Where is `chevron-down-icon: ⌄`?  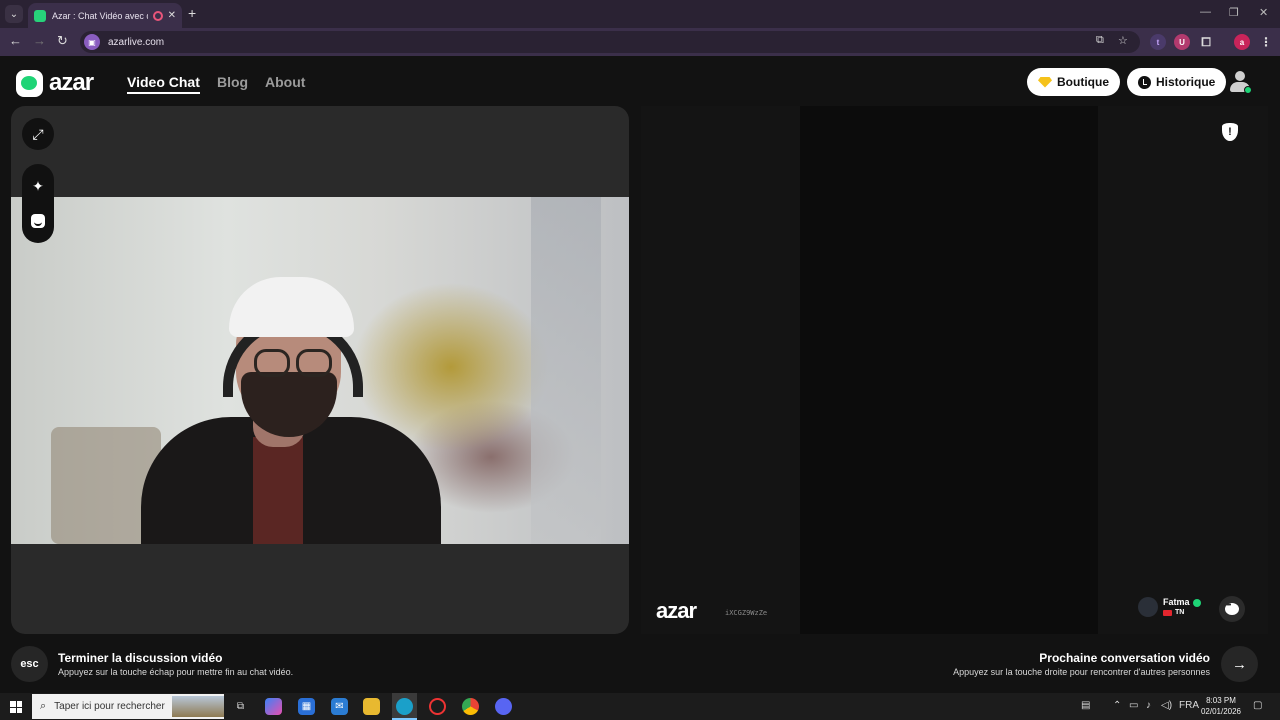
chevron-down-icon: ⌄ is located at coordinates (14, 14).